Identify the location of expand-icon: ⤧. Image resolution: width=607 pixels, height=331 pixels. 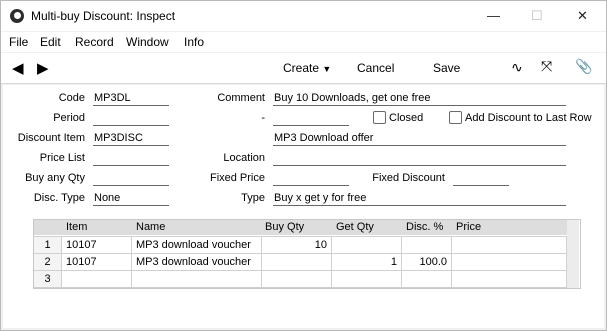
(546, 66).